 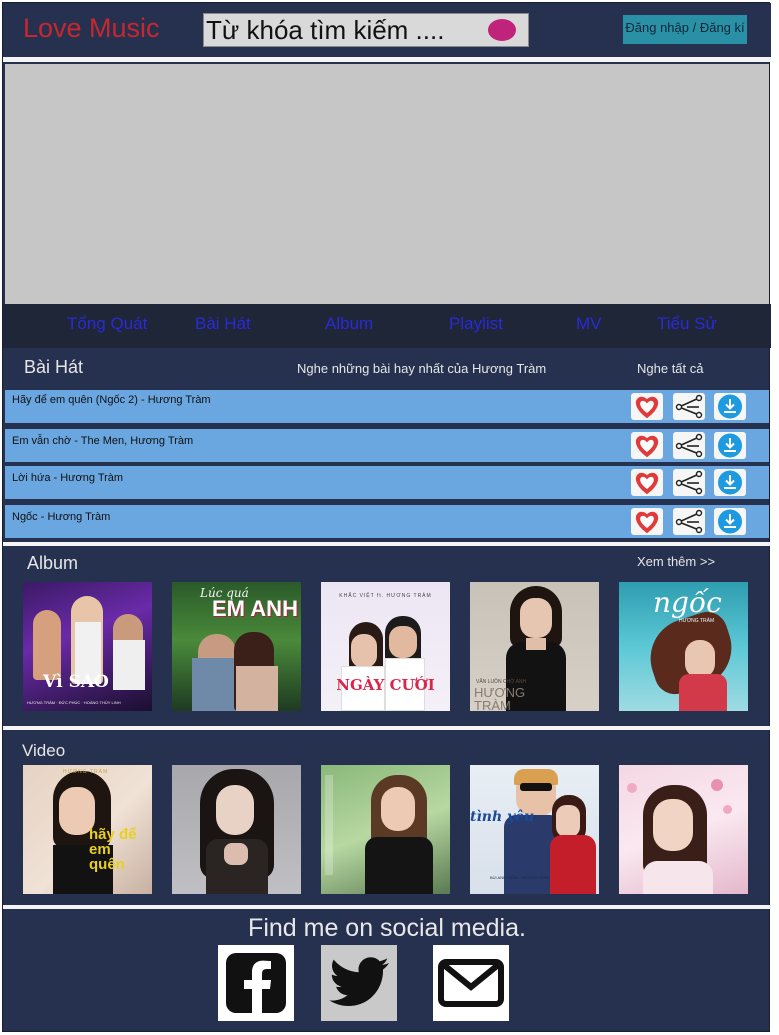 I want to click on nav-item-tong-quat: Tổng Quát, so click(x=107, y=324).